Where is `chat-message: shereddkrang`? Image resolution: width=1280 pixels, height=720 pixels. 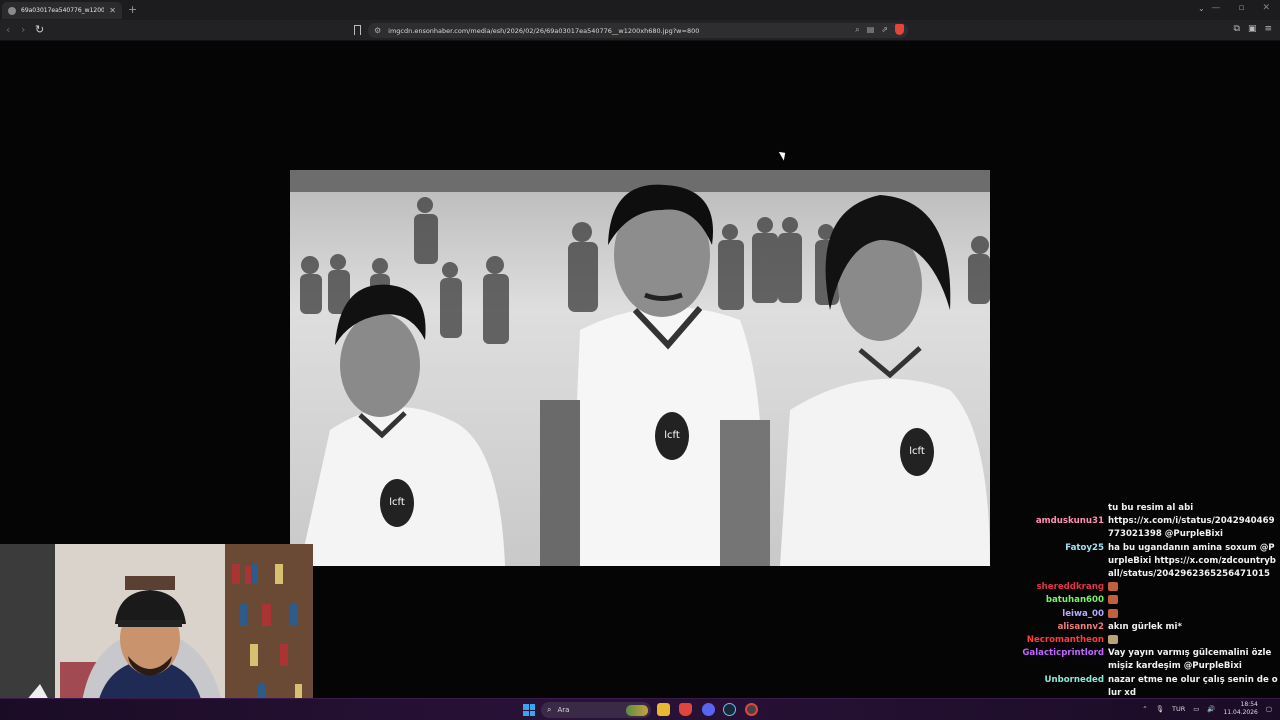 chat-message: shereddkrang is located at coordinates (1150, 587).